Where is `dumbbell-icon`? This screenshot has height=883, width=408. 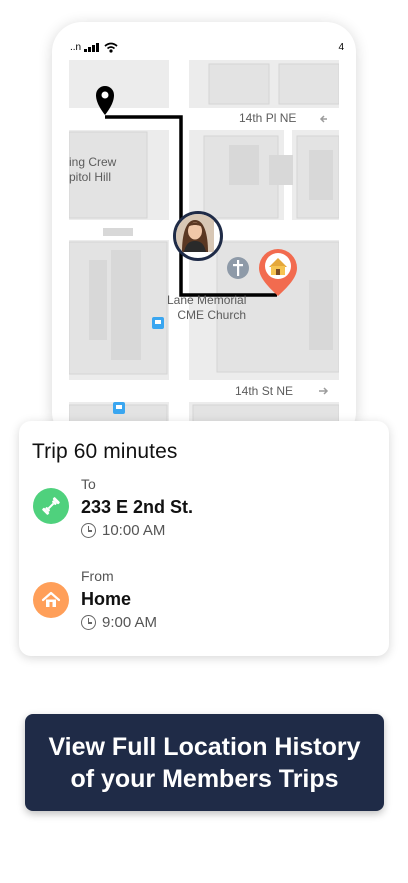 dumbbell-icon is located at coordinates (51, 506).